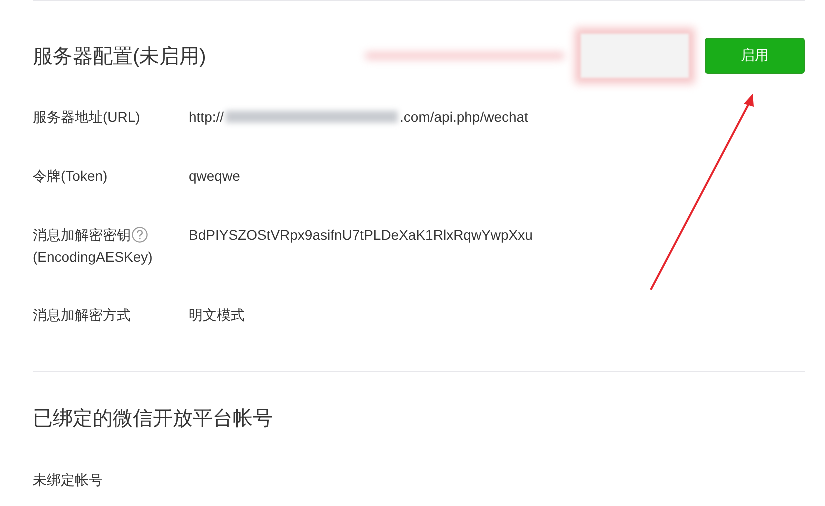  Describe the element at coordinates (464, 117) in the screenshot. I see `url-suffix: .com/api.php/wechat` at that location.